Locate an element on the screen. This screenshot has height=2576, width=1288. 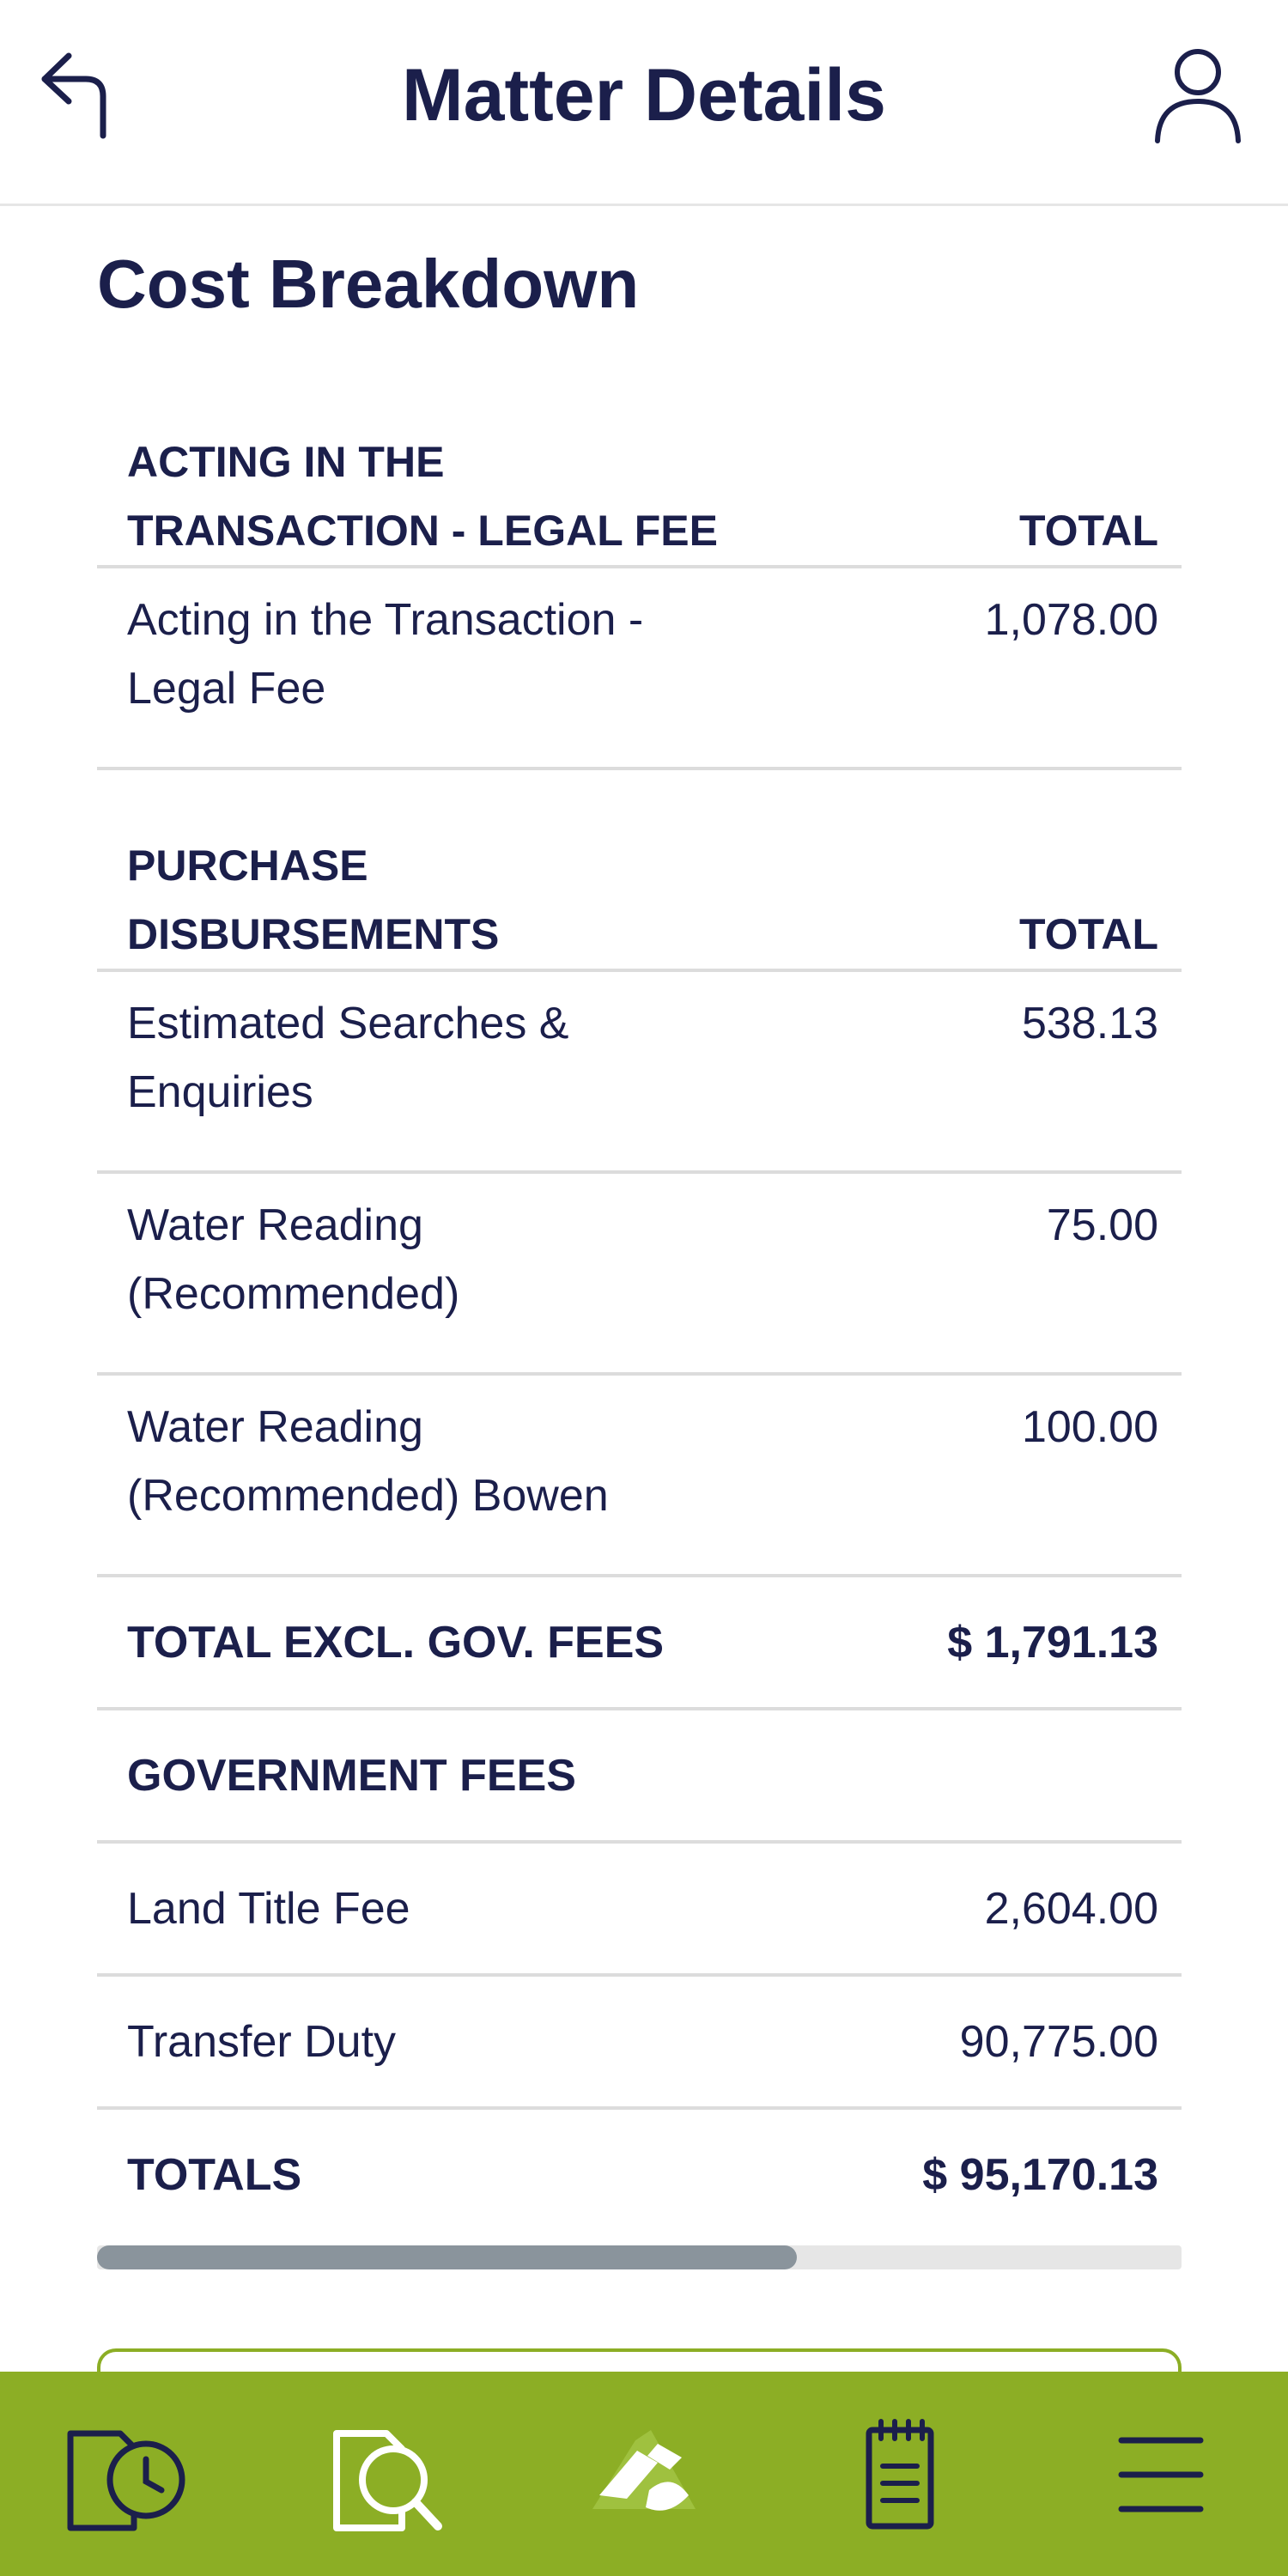
horizontal-scrollbar is located at coordinates (640, 2257).